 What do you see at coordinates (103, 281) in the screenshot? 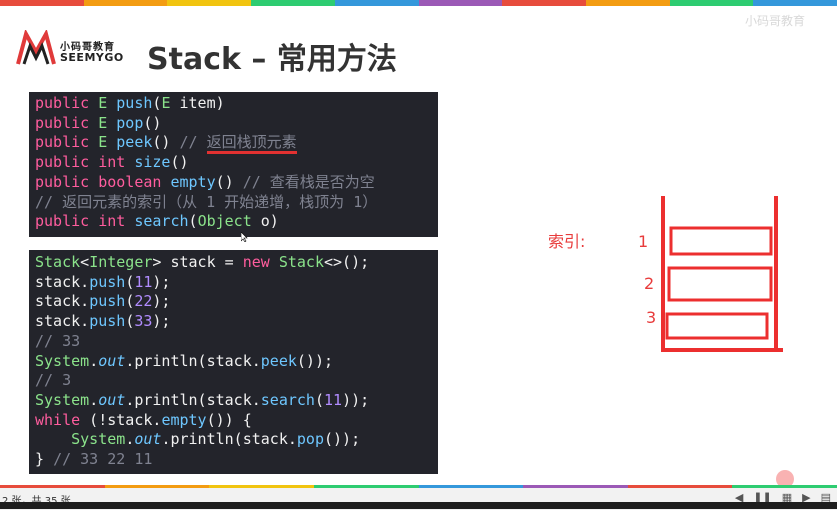
I see `code-line: stack.push(11);` at bounding box center [103, 281].